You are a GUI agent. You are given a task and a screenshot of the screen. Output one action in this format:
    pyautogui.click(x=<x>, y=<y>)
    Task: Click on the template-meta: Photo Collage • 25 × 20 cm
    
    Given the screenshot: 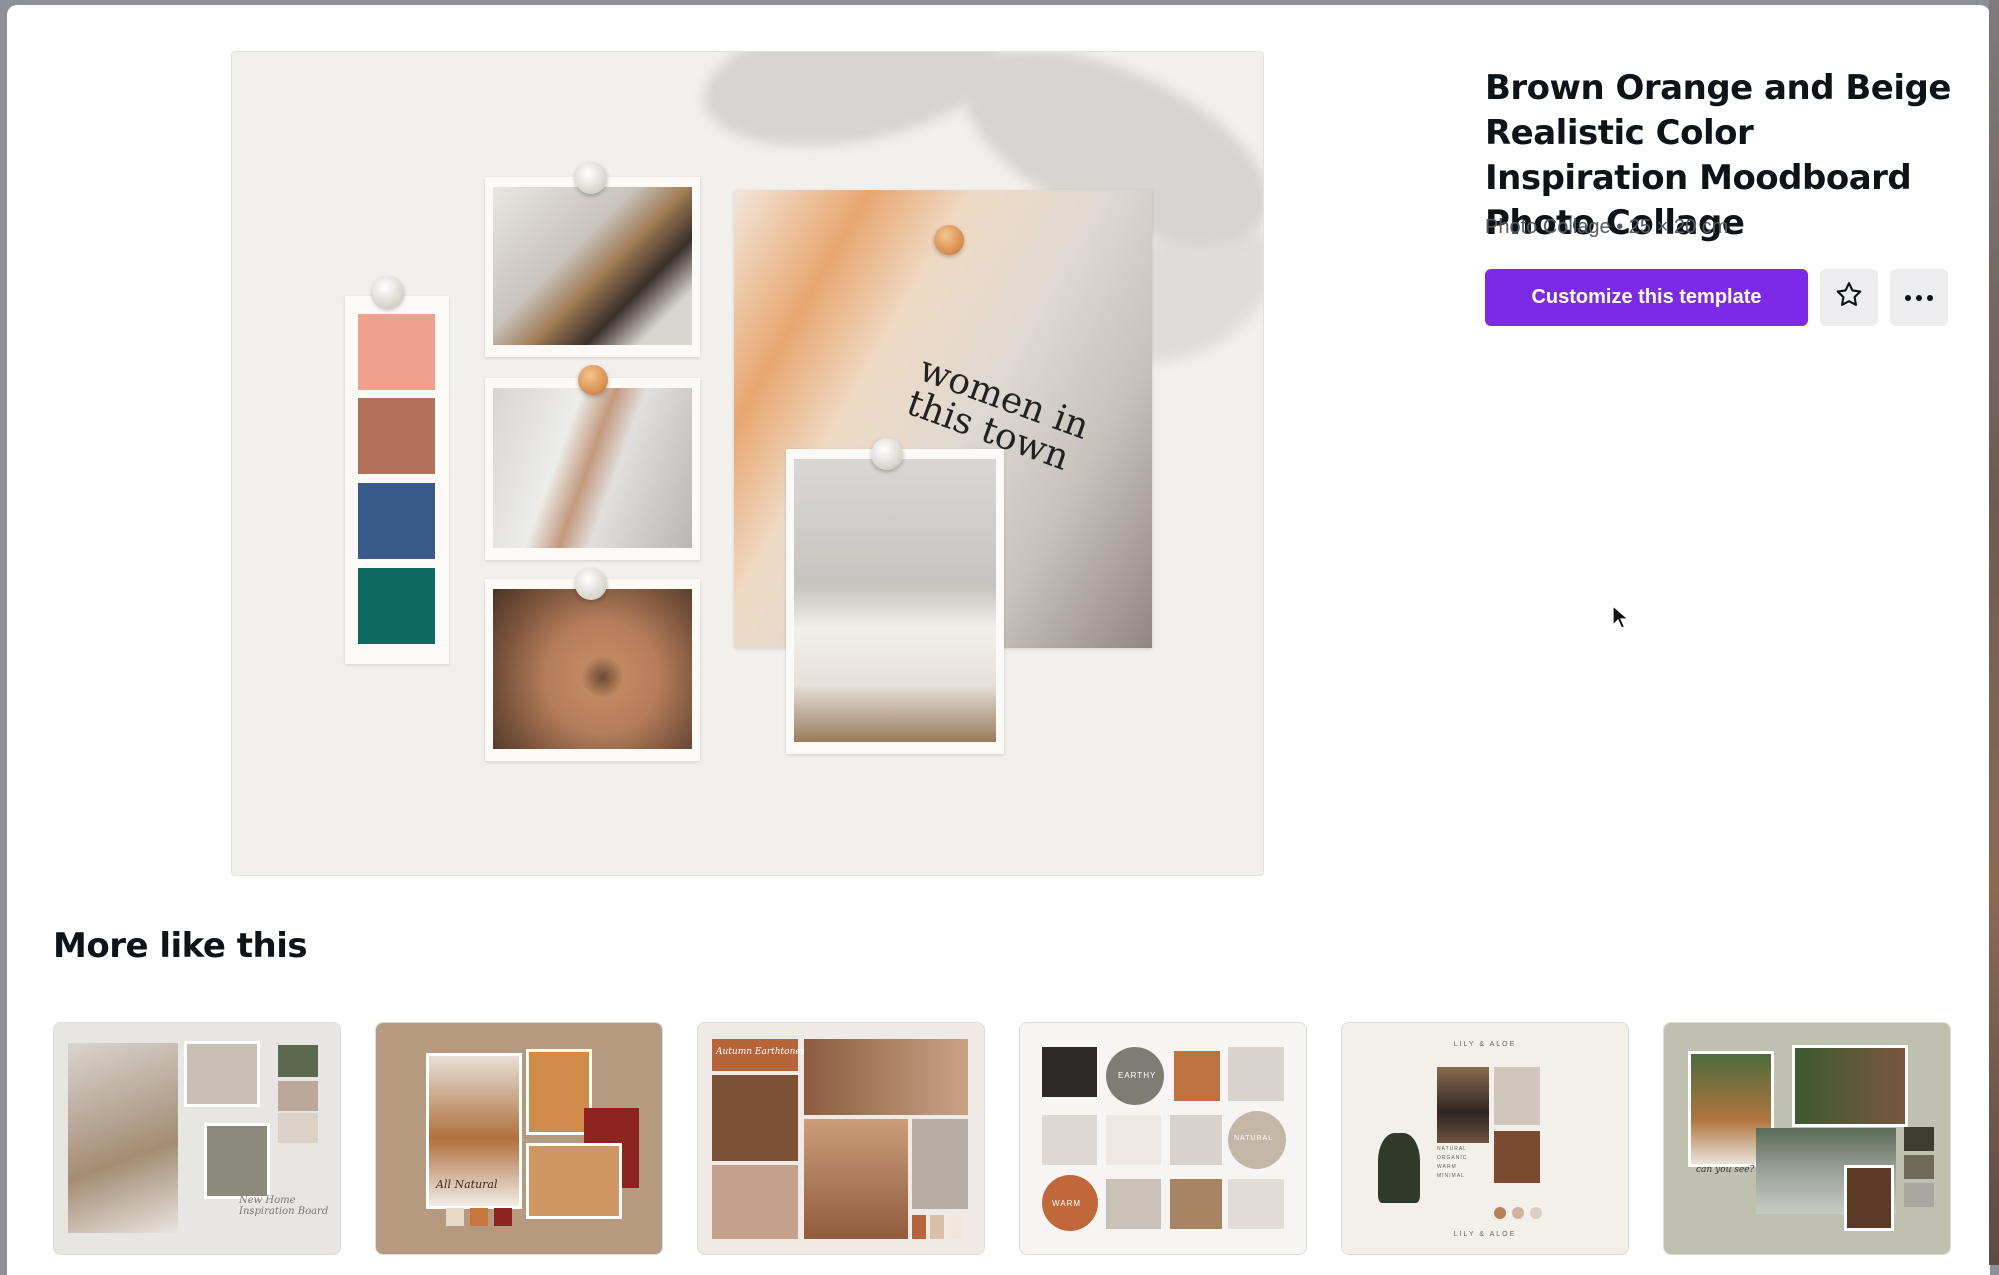 What is the action you would take?
    pyautogui.click(x=1606, y=227)
    